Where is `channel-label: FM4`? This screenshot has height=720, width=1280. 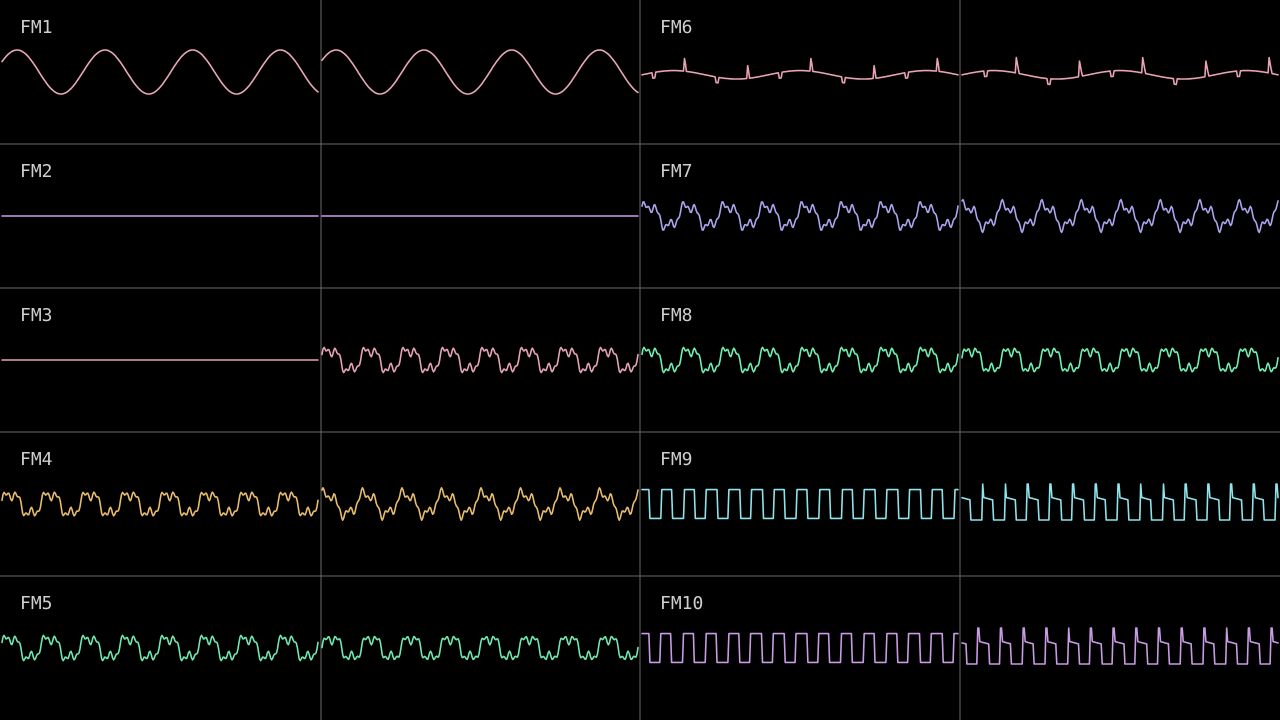
channel-label: FM4 is located at coordinates (36, 459).